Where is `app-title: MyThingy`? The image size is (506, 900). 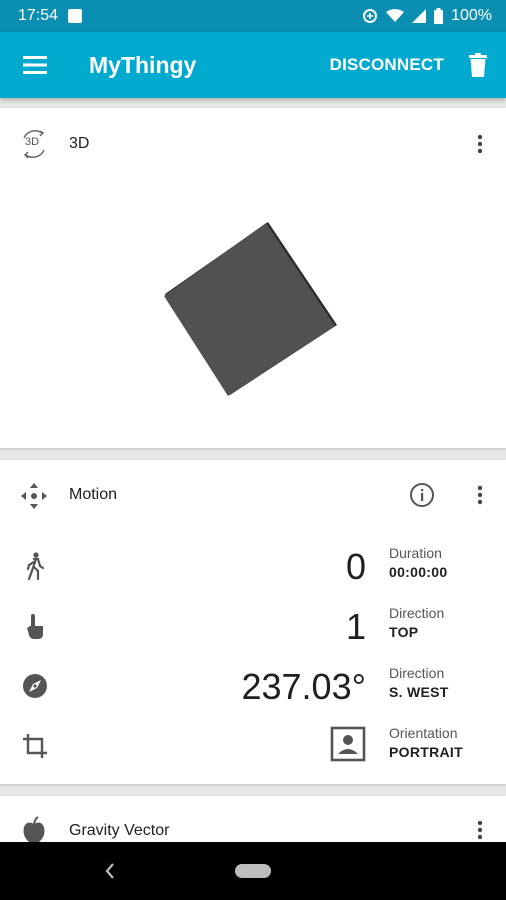
app-title: MyThingy is located at coordinates (143, 64).